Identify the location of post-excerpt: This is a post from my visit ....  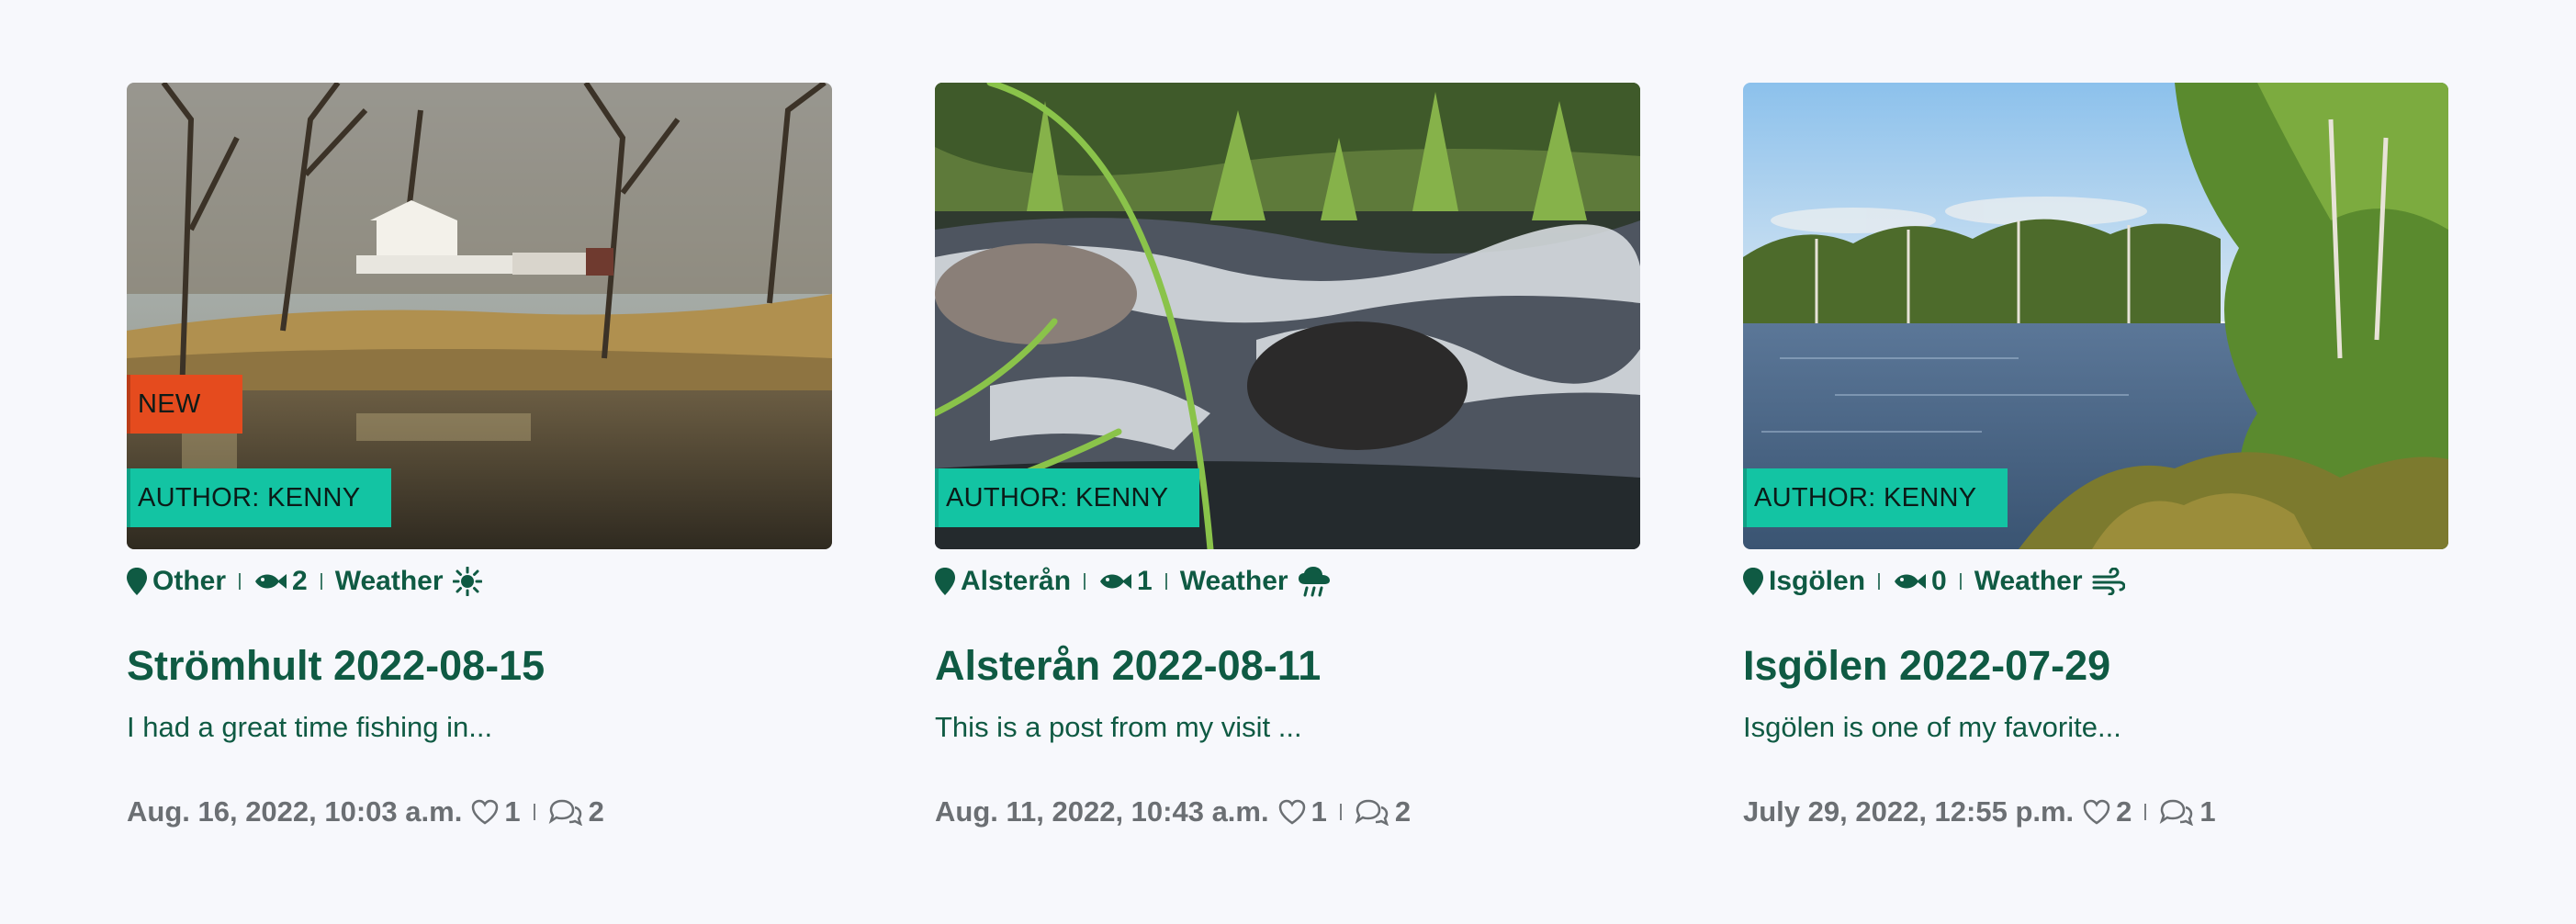
(1118, 727).